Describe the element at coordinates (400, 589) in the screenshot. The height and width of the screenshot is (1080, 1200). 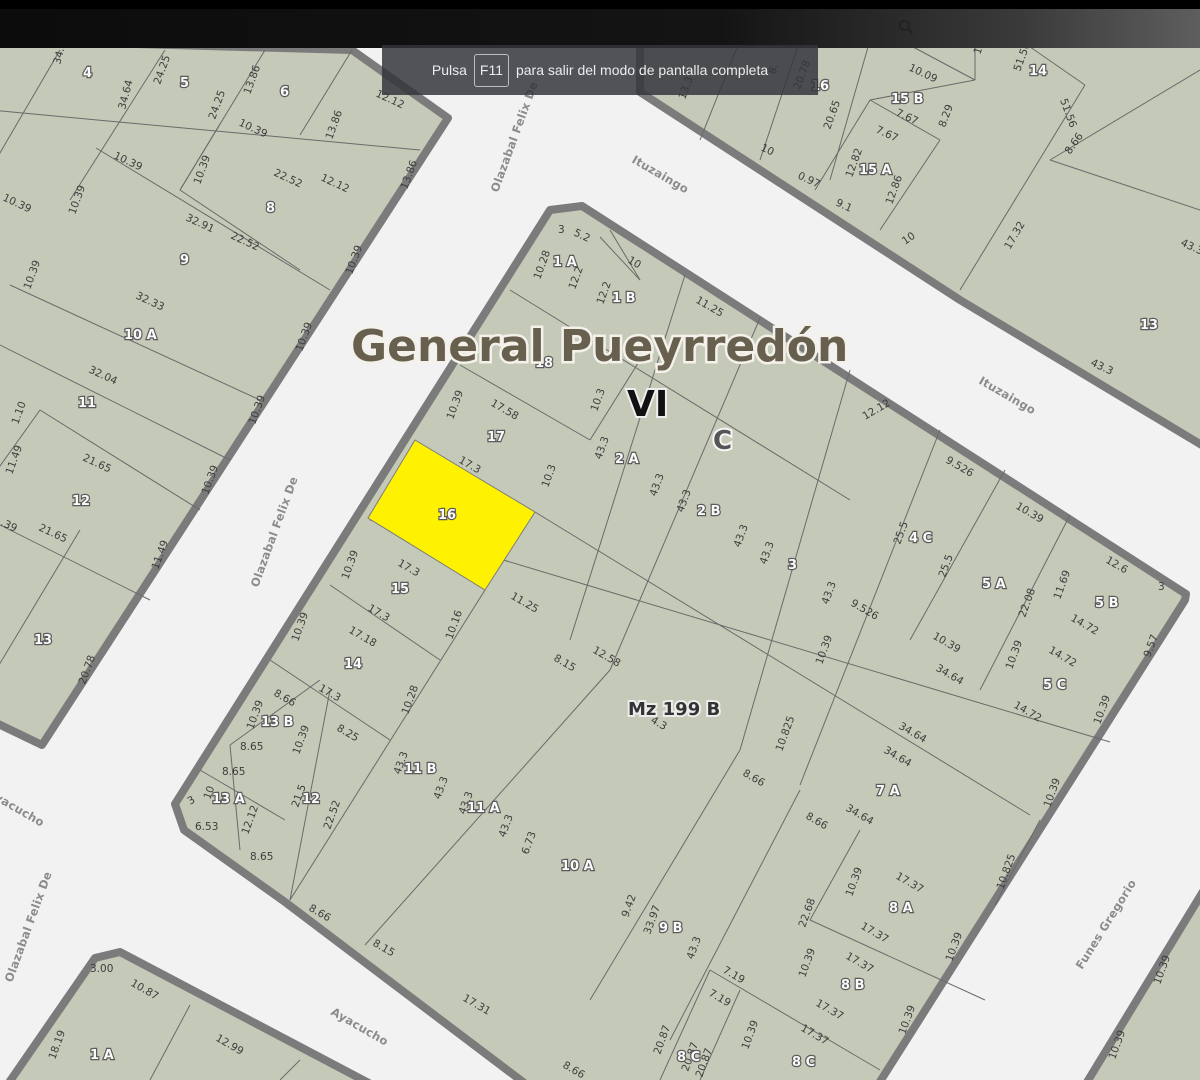
I see `svg-text: 15` at that location.